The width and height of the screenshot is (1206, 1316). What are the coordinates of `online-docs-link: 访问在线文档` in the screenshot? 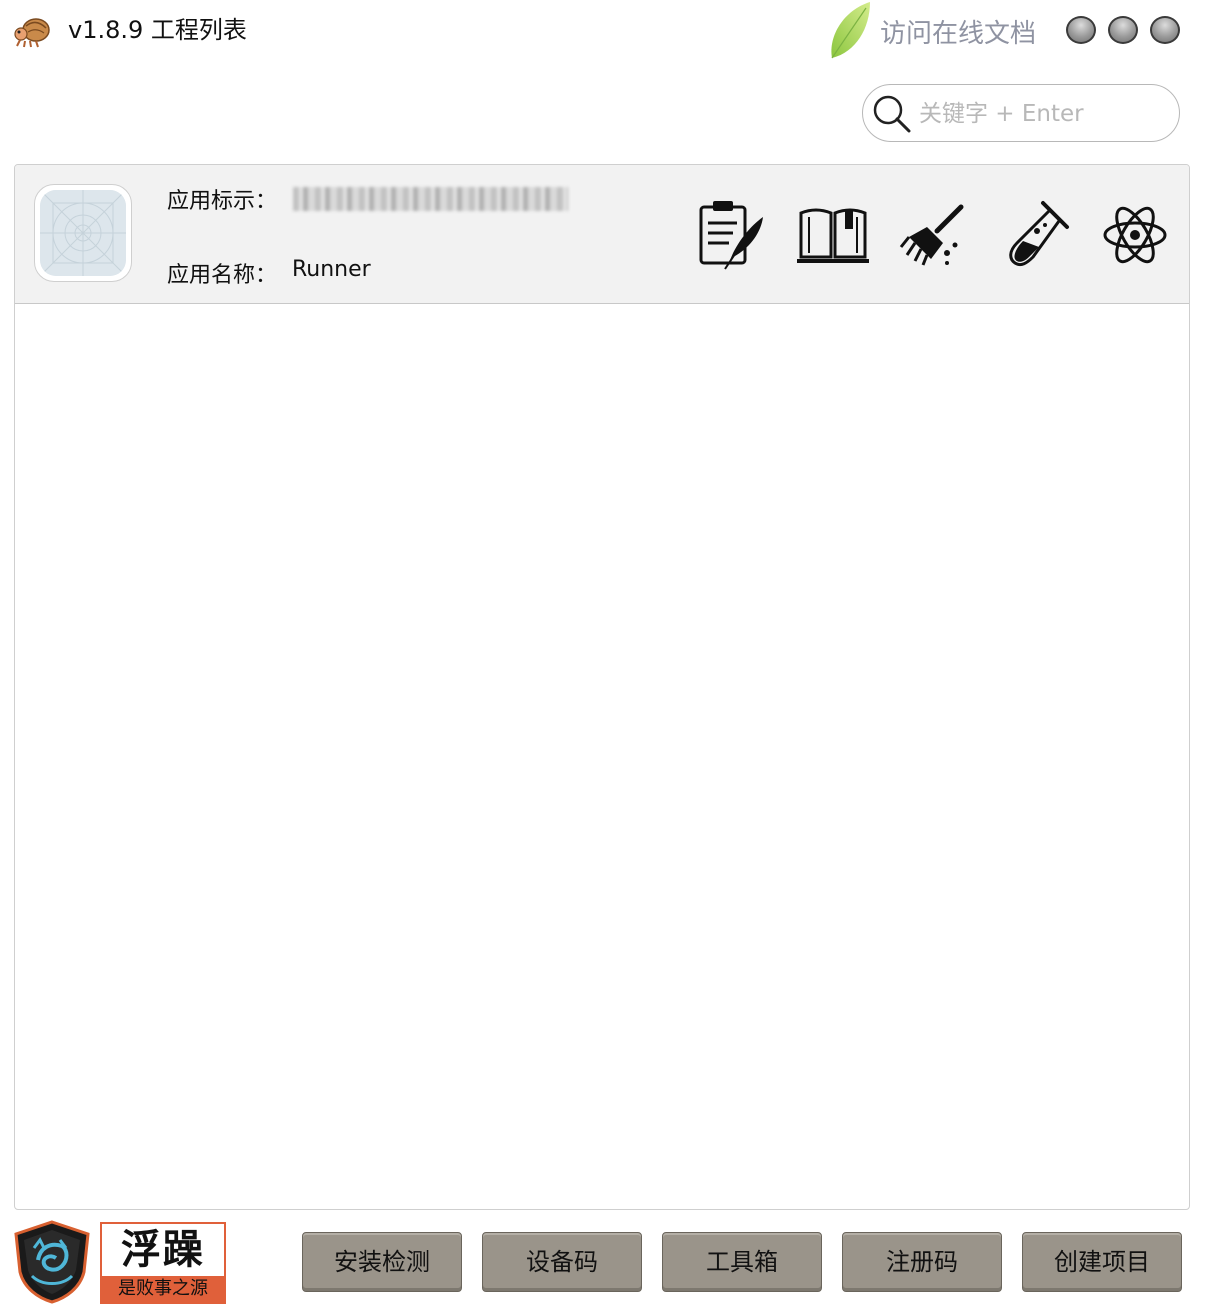 It's located at (931, 31).